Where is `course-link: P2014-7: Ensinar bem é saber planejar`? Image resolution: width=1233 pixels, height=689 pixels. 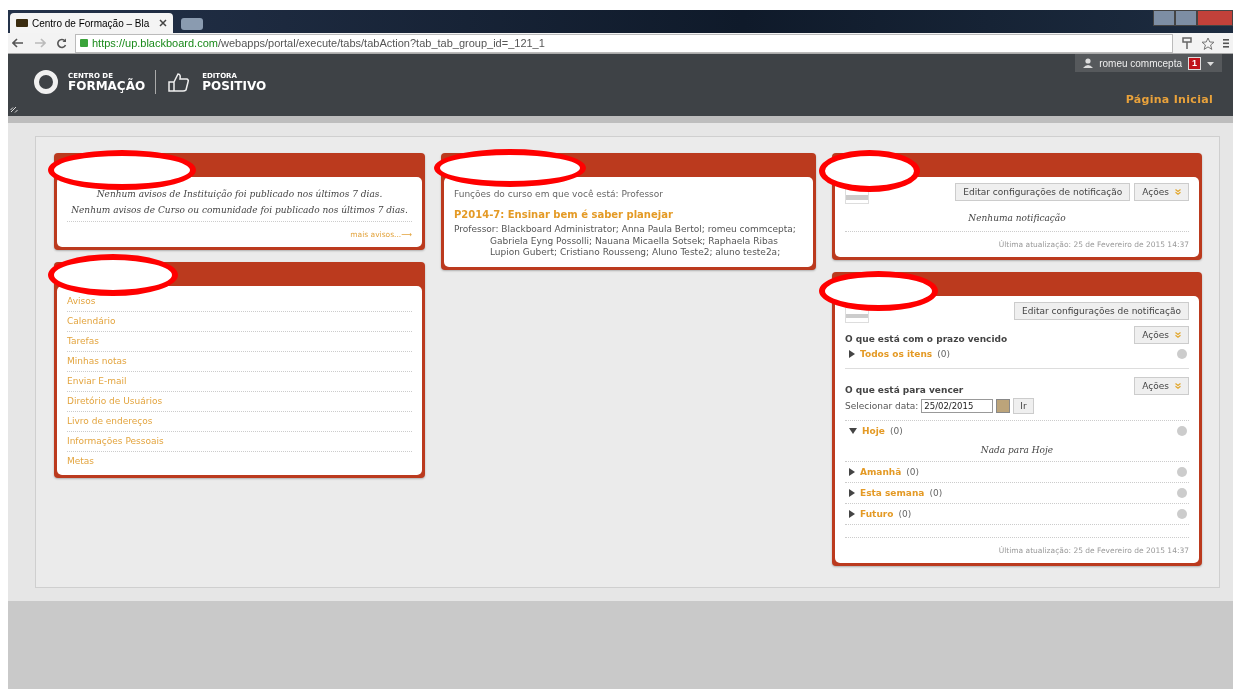
course-link: P2014-7: Ensinar bem é saber planejar is located at coordinates (628, 214).